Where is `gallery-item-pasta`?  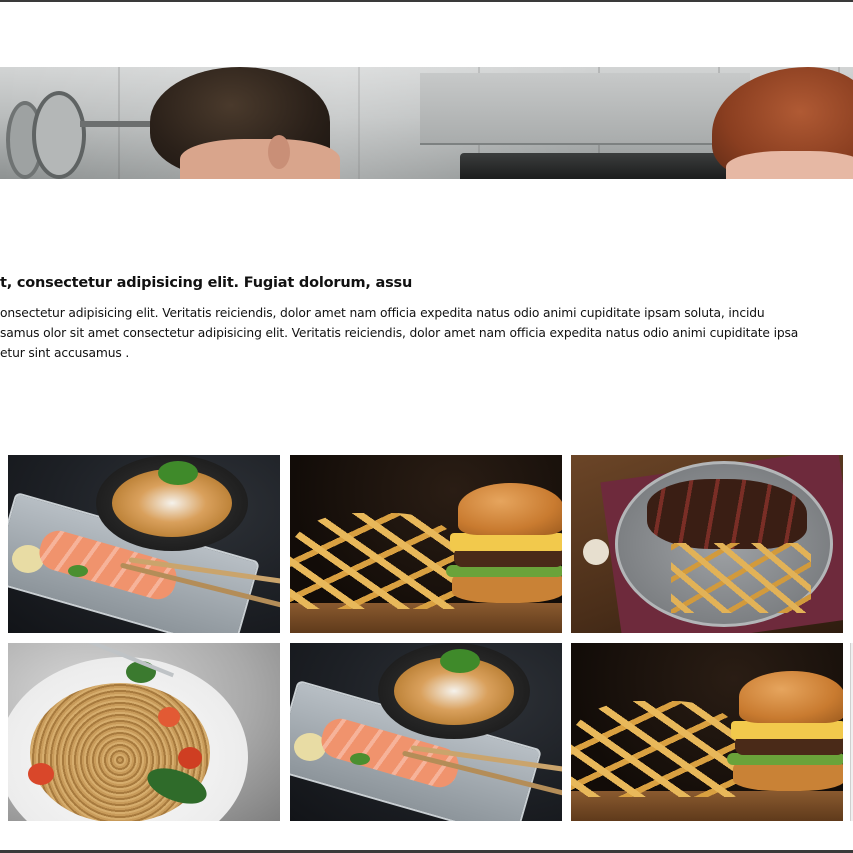
gallery-item-pasta is located at coordinates (144, 732).